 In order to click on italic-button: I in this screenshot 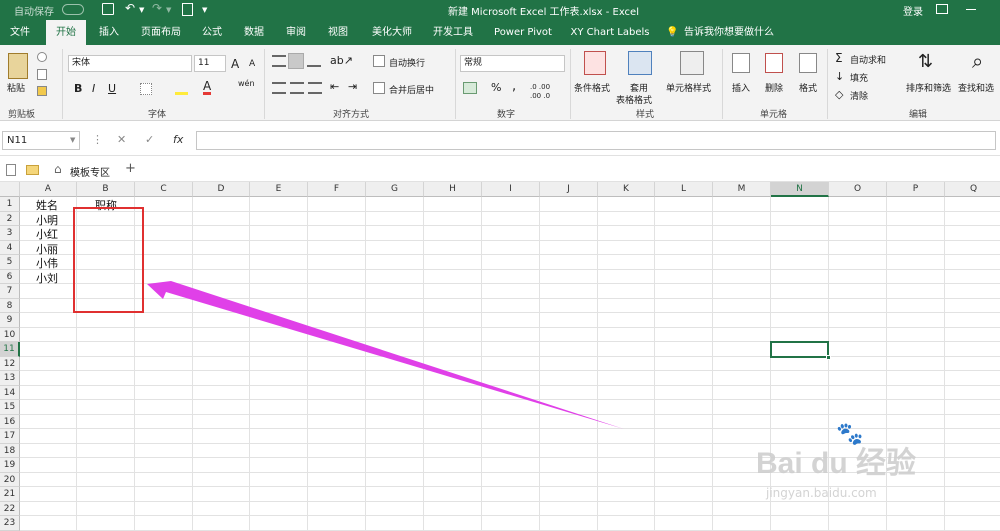, I will do `click(93, 88)`.